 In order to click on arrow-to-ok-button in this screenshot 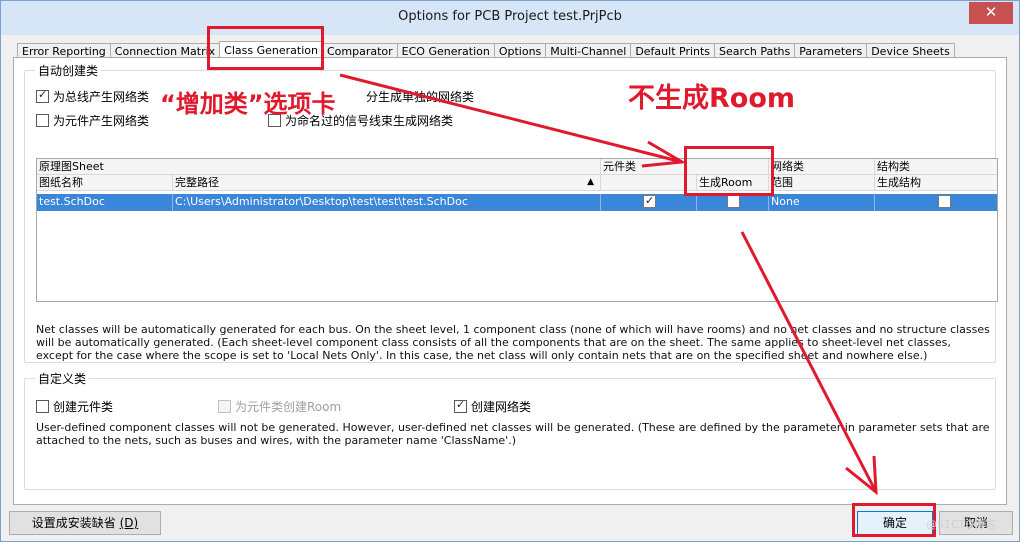, I will do `click(809, 363)`.